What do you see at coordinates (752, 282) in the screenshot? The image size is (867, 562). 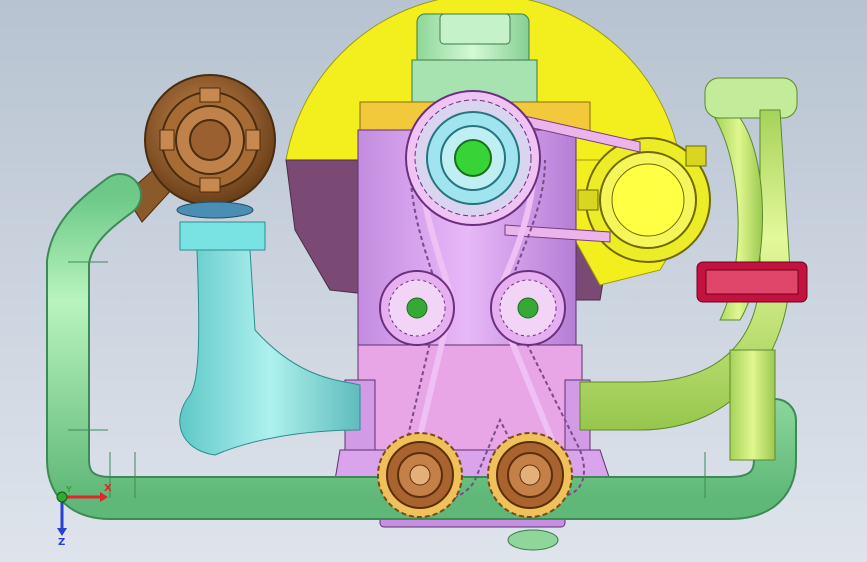 I see `thermostat-housing` at bounding box center [752, 282].